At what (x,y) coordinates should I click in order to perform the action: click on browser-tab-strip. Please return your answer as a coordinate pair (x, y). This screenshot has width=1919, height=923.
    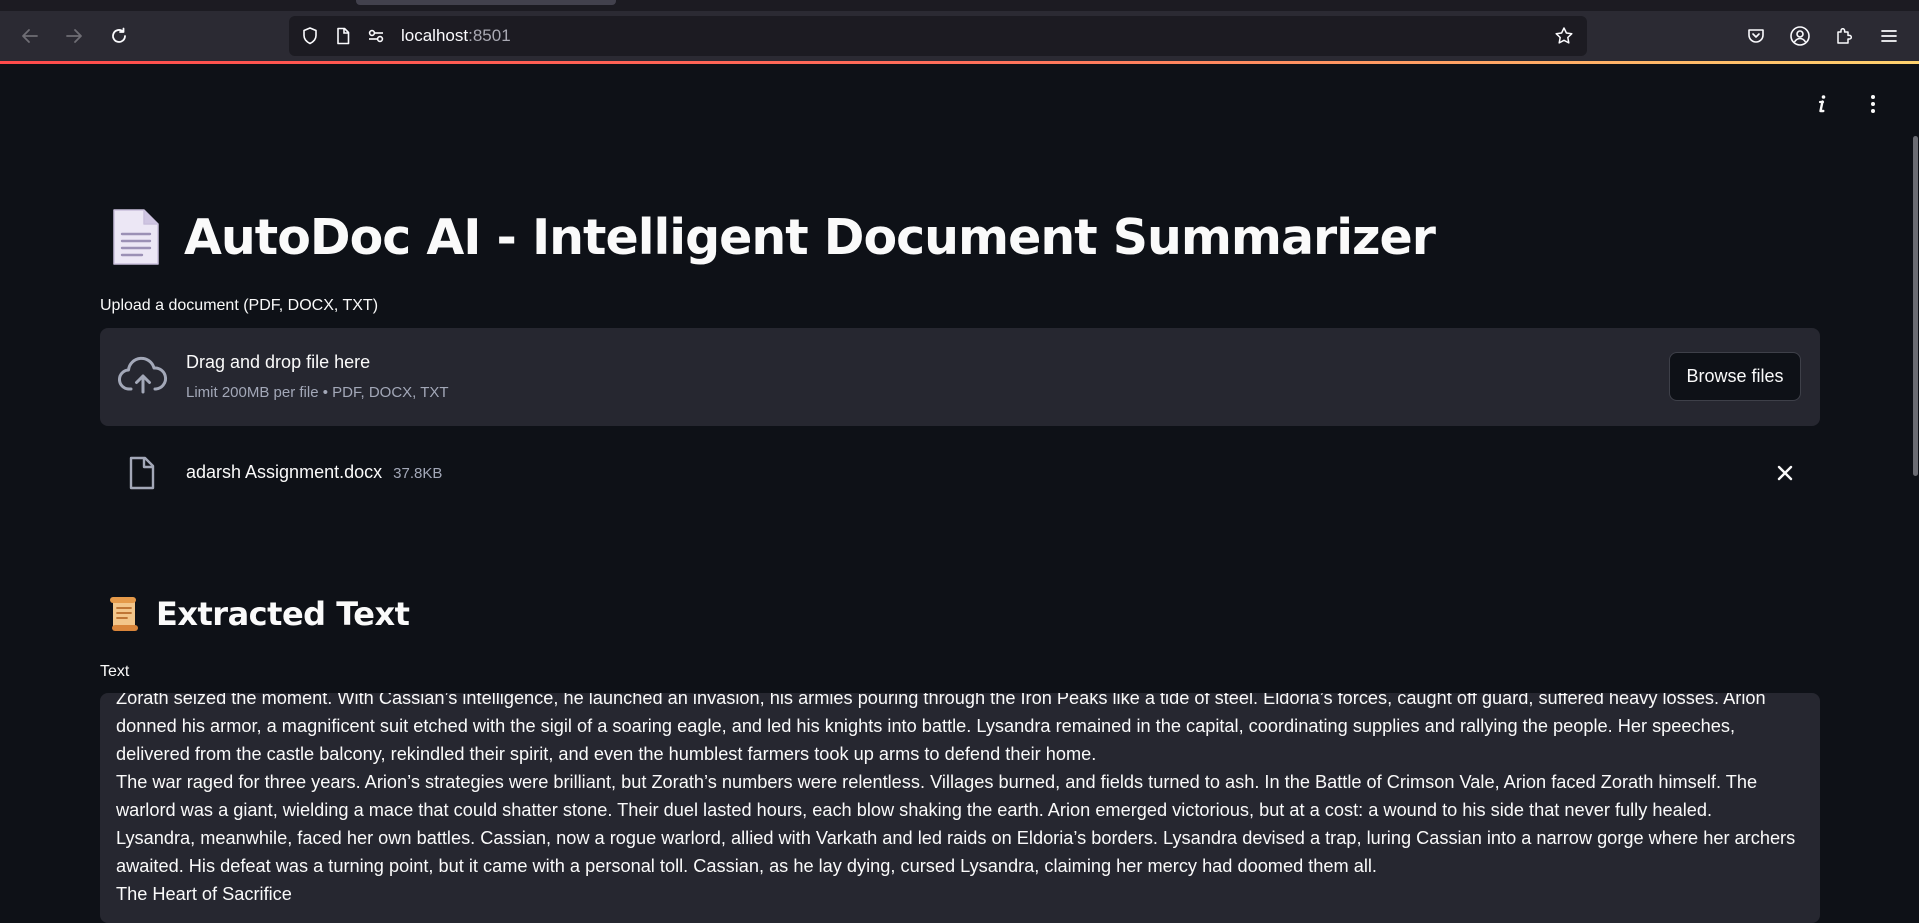
    Looking at the image, I should click on (959, 5).